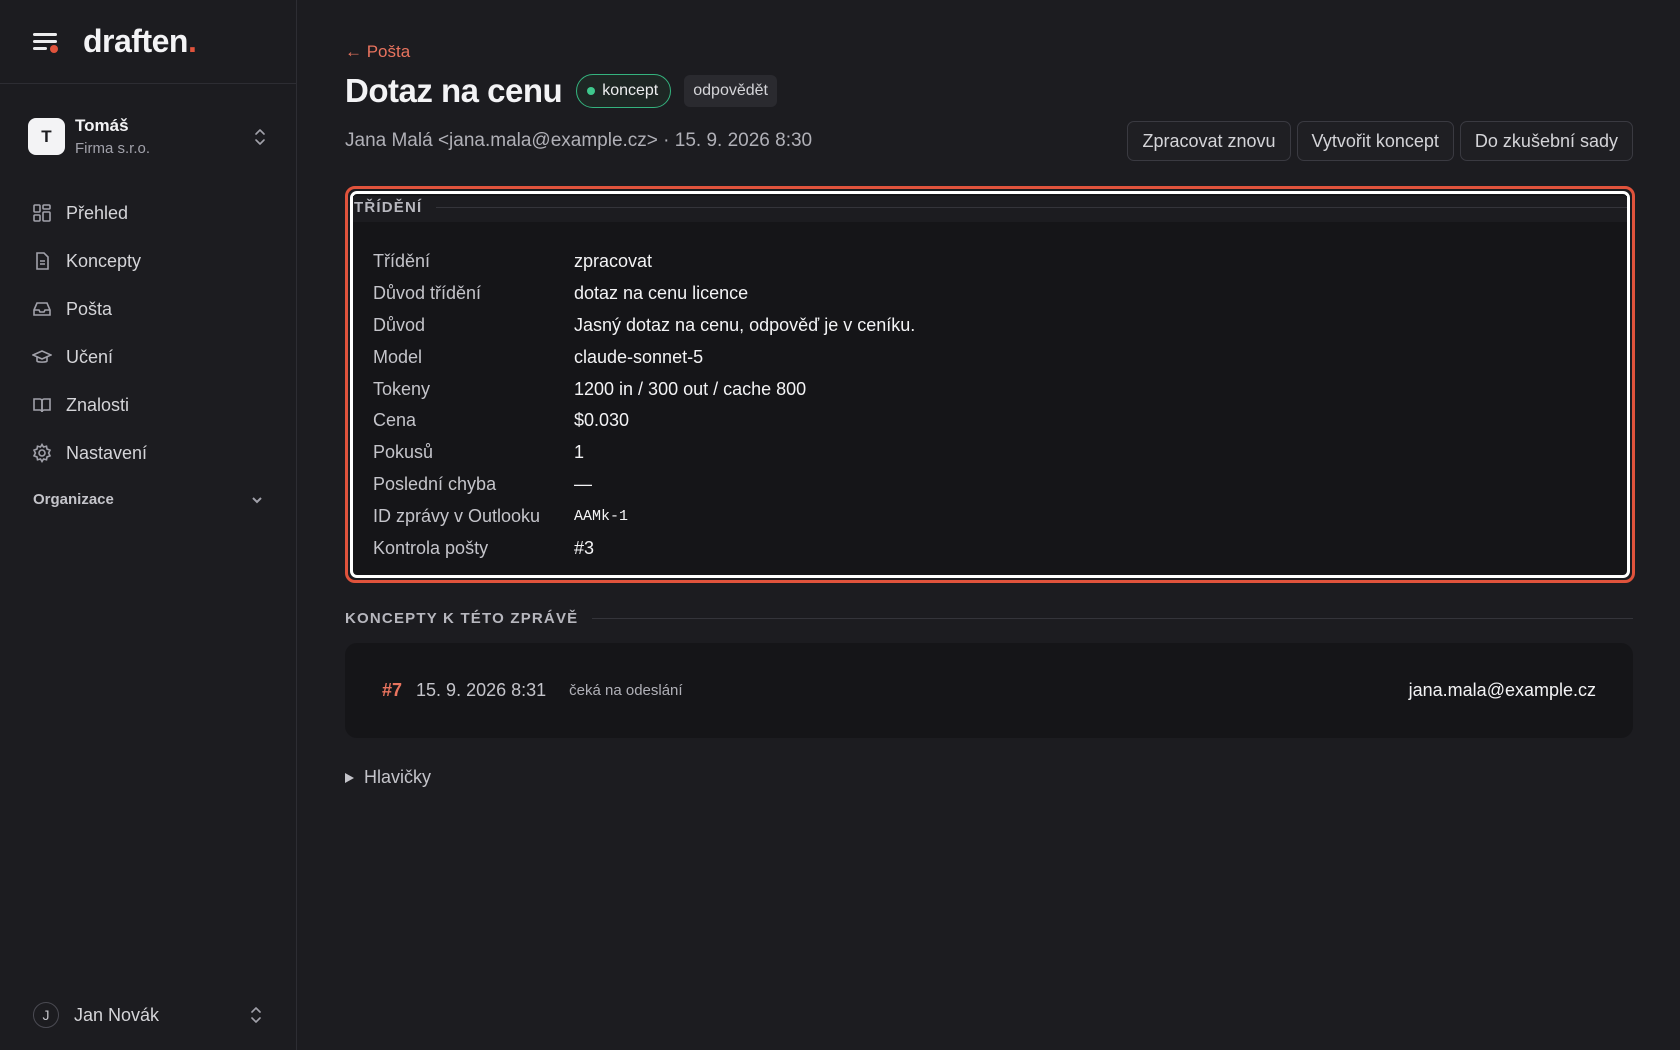 The width and height of the screenshot is (1680, 1050). I want to click on sidebar-item-posta: Pošta, so click(148, 309).